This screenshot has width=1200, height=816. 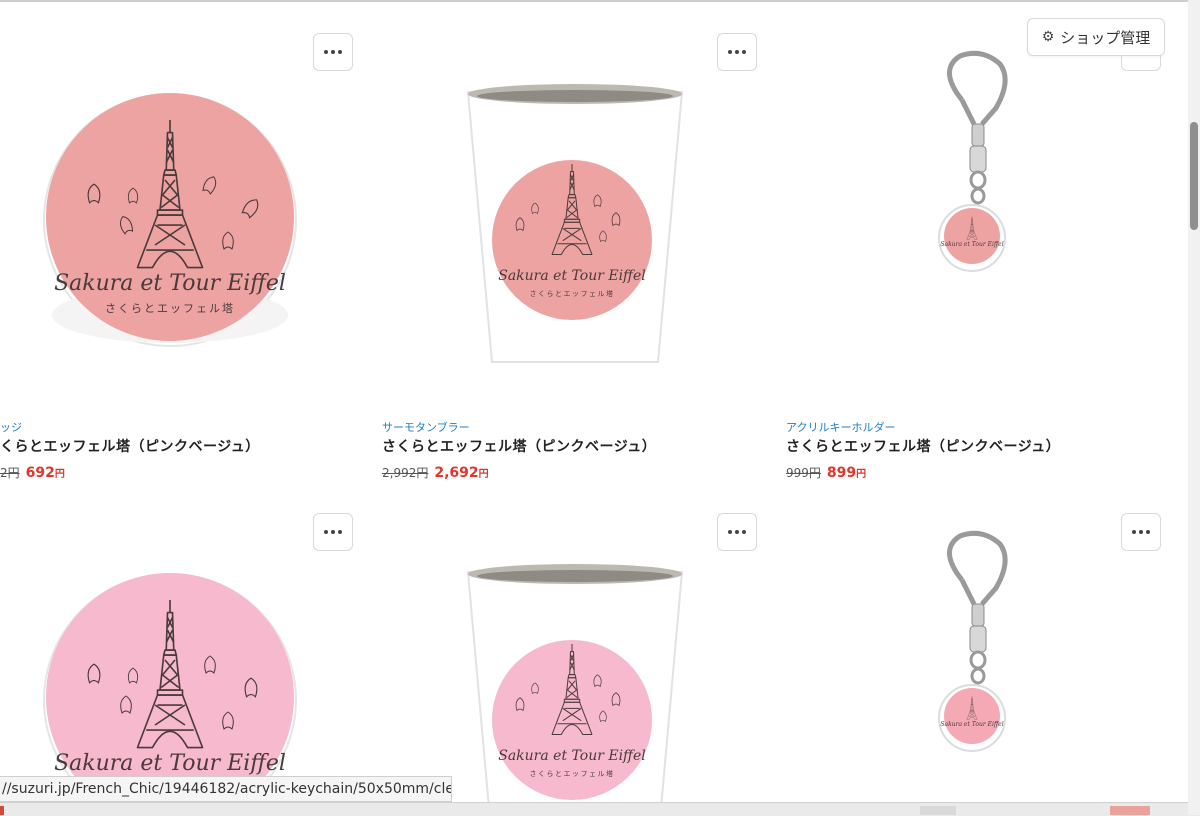 What do you see at coordinates (1048, 37) in the screenshot?
I see `gear-icon: ⚙` at bounding box center [1048, 37].